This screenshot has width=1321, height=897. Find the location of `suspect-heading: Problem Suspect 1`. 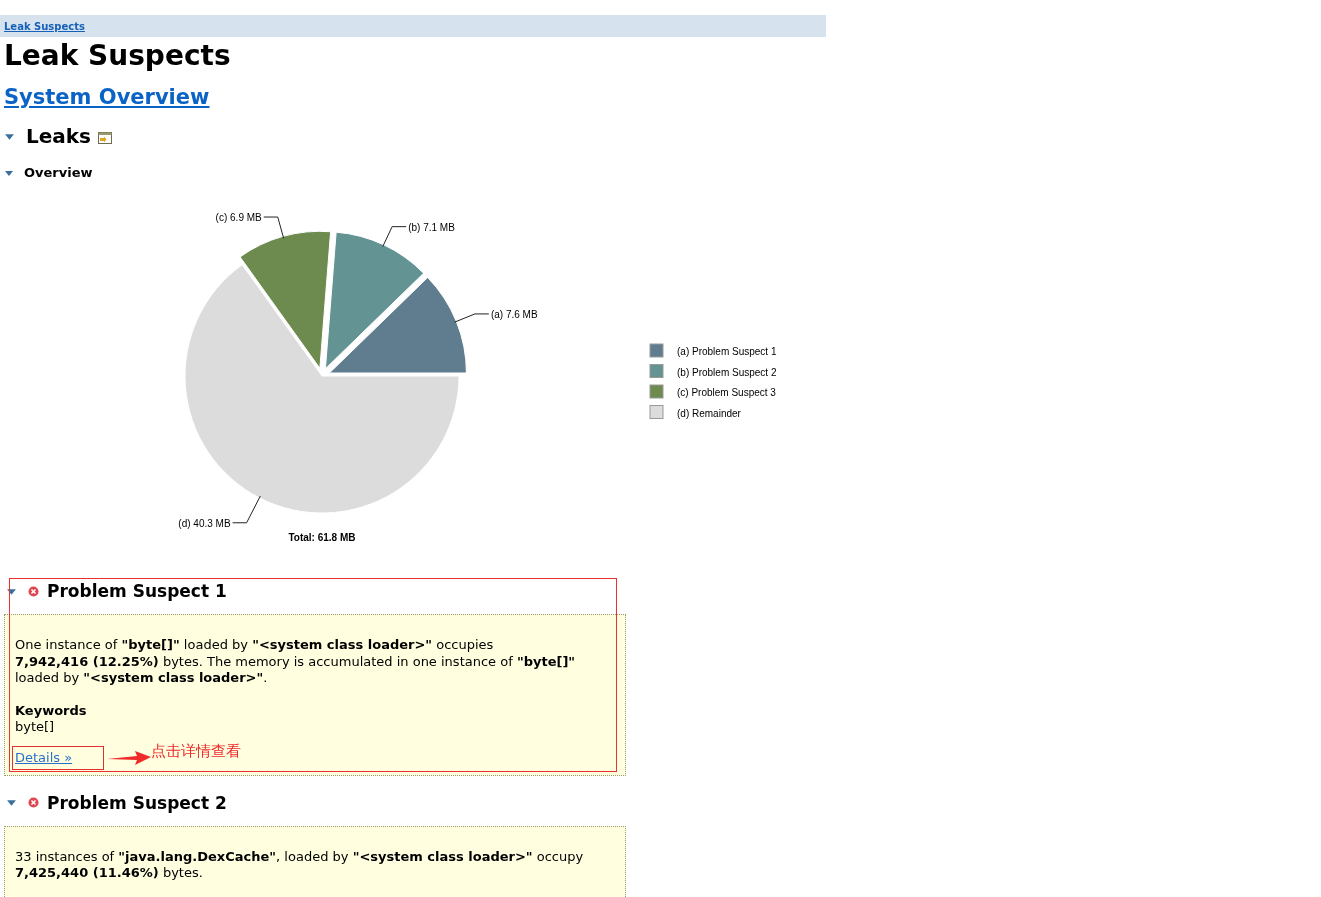

suspect-heading: Problem Suspect 1 is located at coordinates (137, 591).